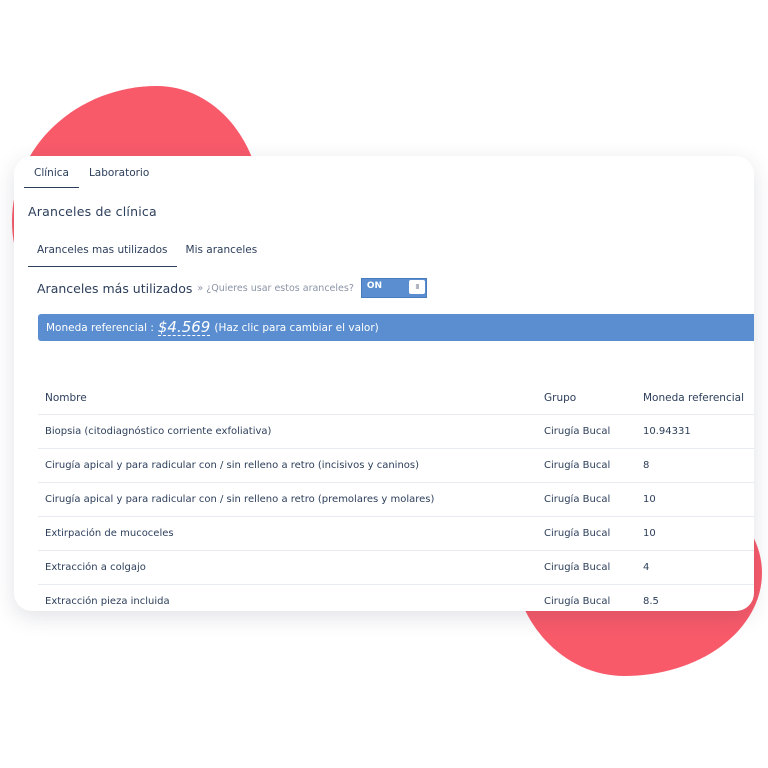 This screenshot has height=768, width=768. Describe the element at coordinates (646, 465) in the screenshot. I see `cell-moneda: 8` at that location.